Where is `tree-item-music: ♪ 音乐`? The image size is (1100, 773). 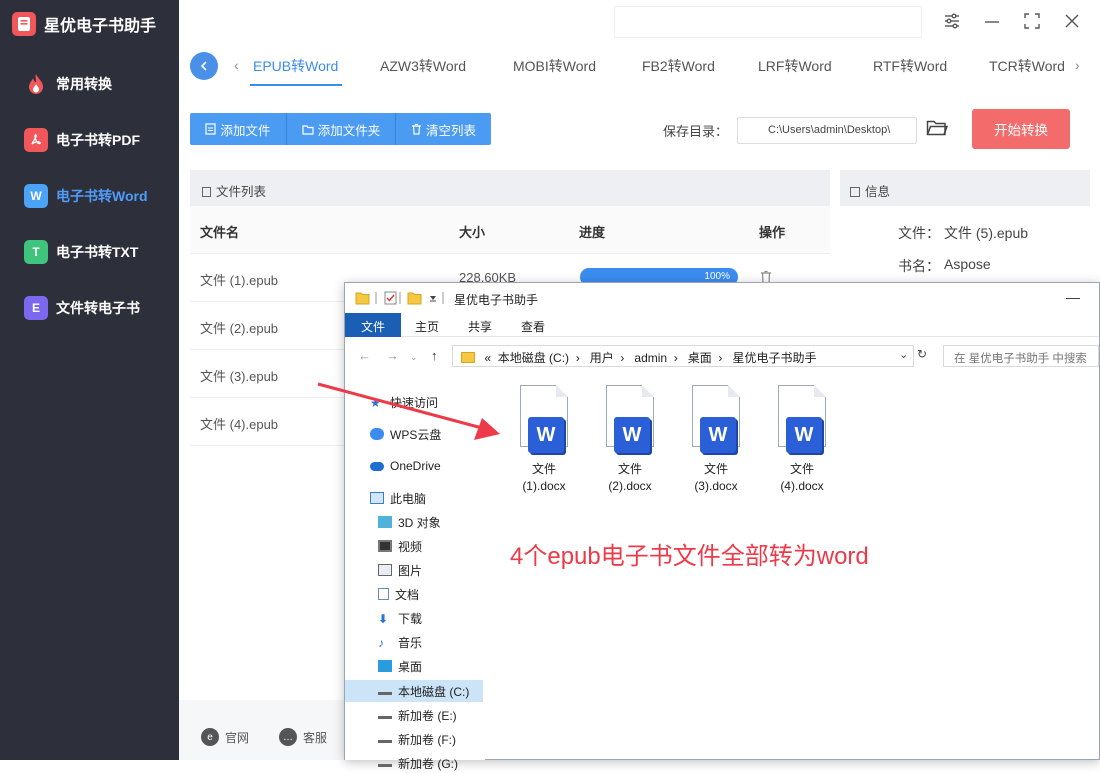
tree-item-music: ♪ 音乐 is located at coordinates (400, 642).